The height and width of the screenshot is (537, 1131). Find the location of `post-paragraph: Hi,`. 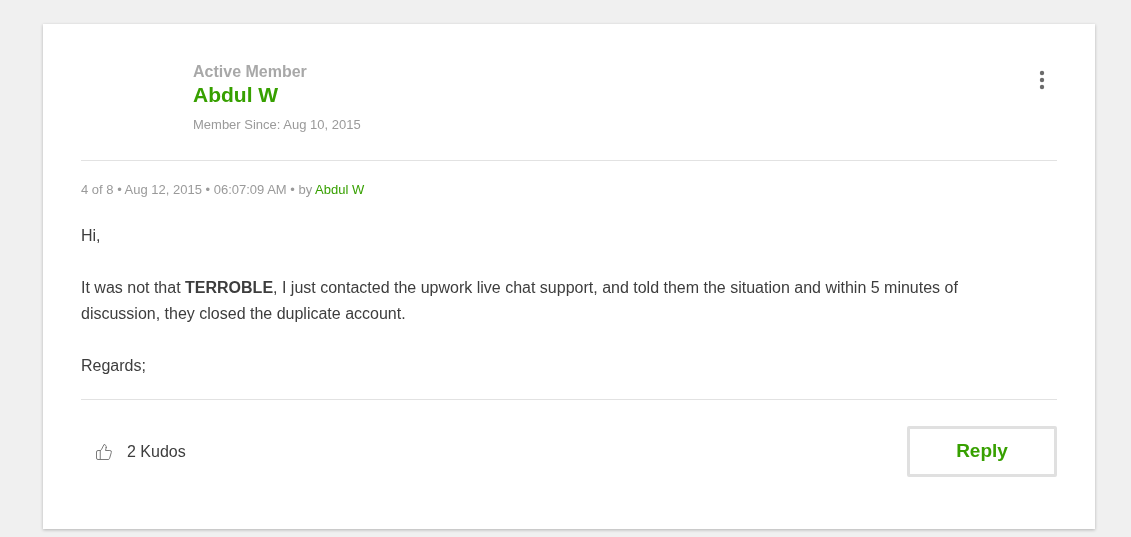

post-paragraph: Hi, is located at coordinates (91, 236).